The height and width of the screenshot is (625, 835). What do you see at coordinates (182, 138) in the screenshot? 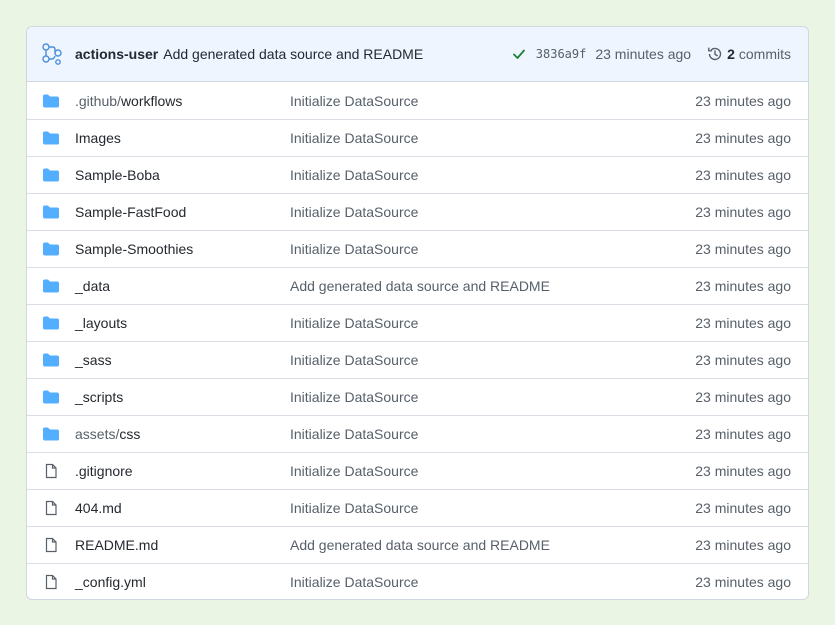
I see `file-name-link: Images` at bounding box center [182, 138].